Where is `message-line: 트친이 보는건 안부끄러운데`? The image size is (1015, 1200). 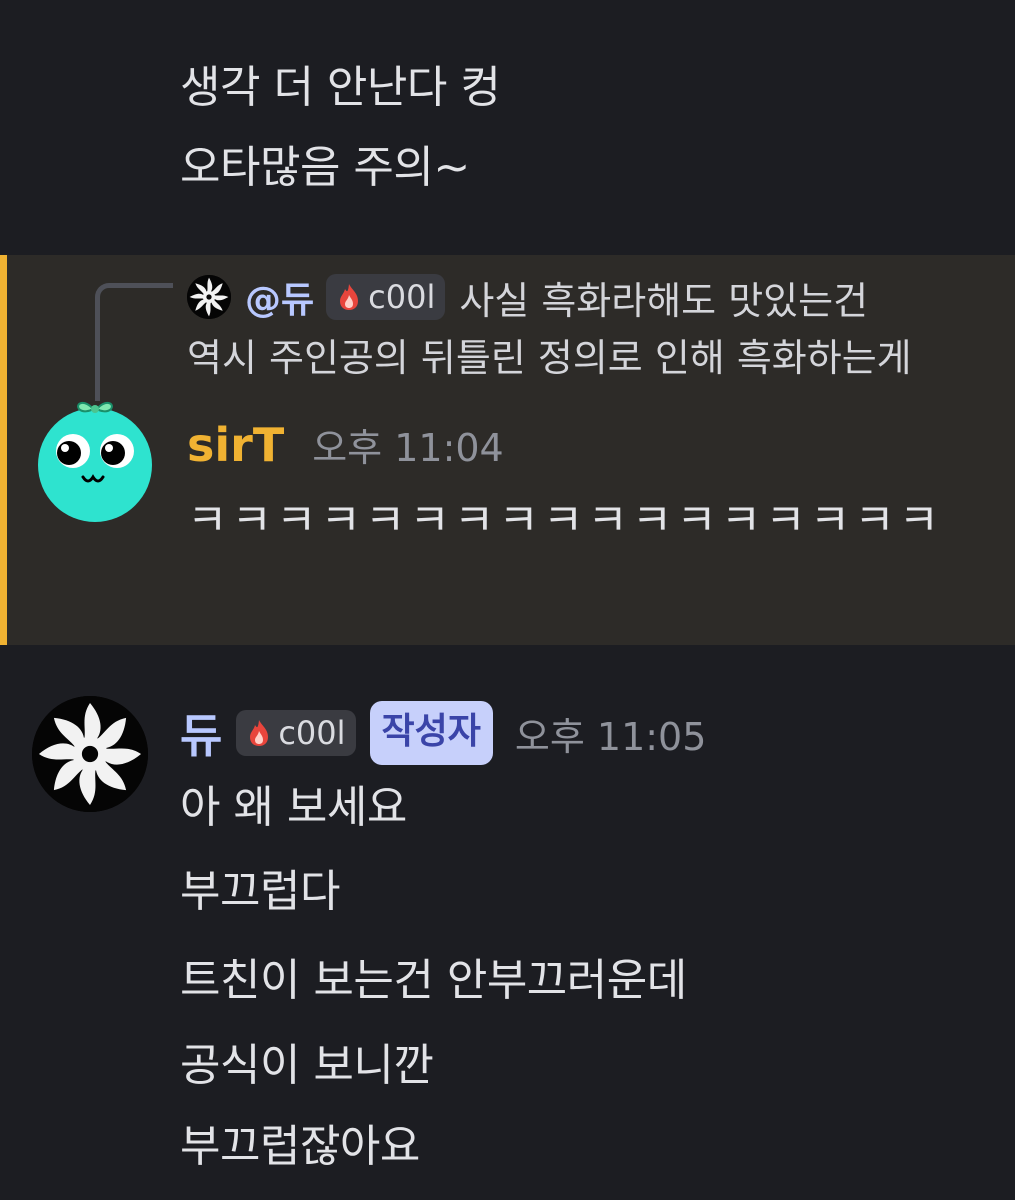 message-line: 트친이 보는건 안부끄러운데 is located at coordinates (433, 980).